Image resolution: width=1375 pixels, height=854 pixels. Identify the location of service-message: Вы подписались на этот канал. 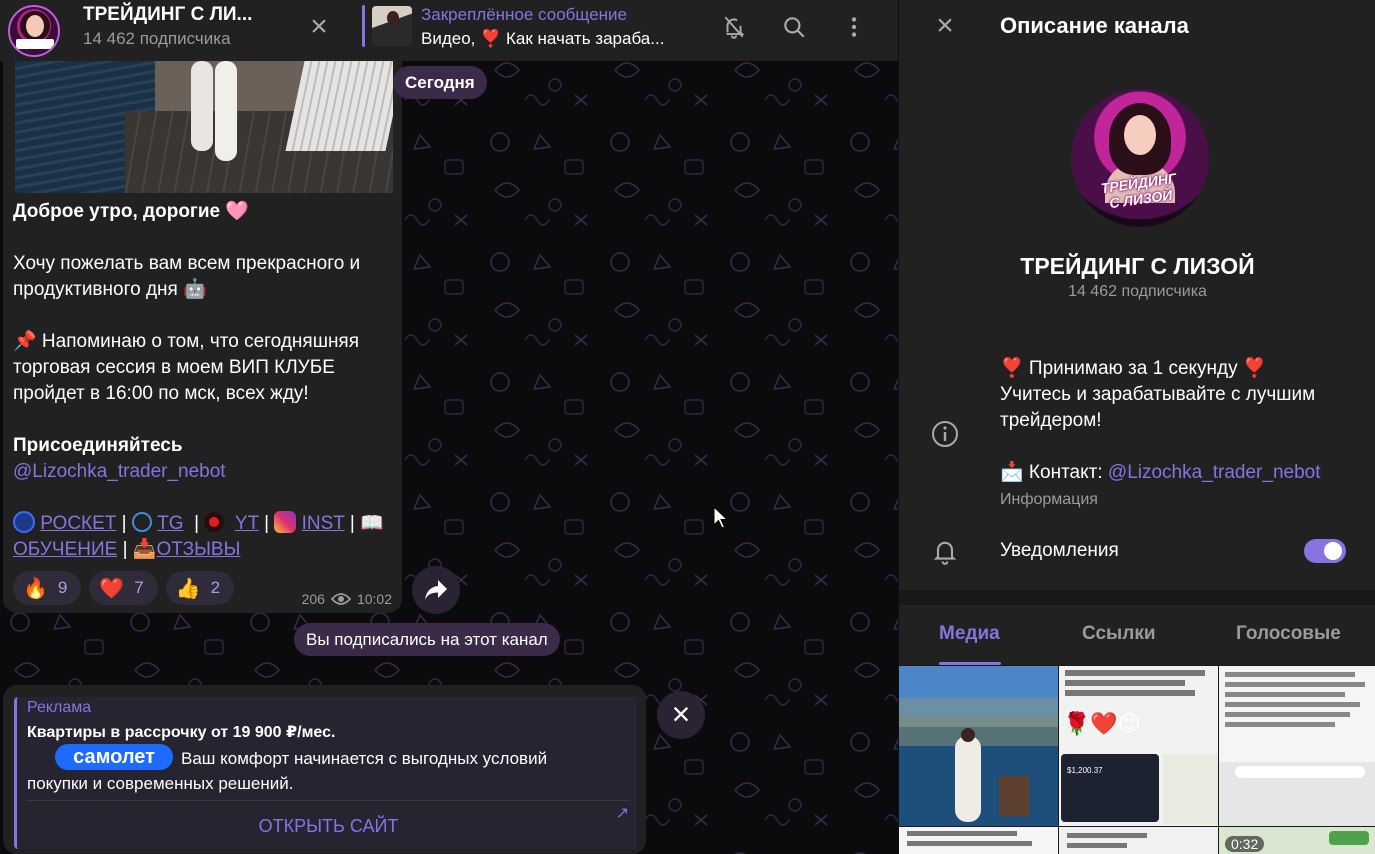
(427, 639).